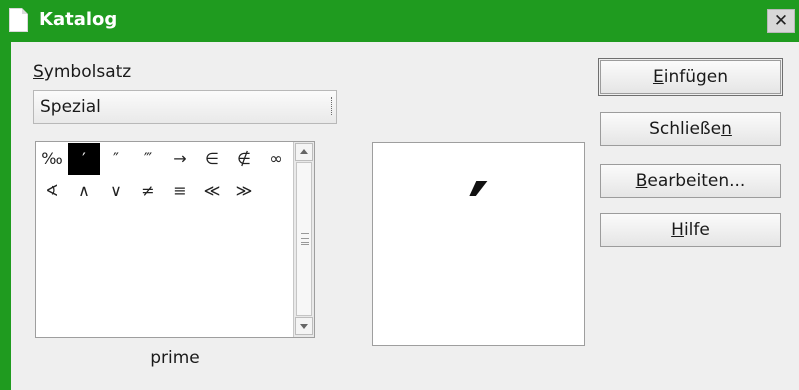  I want to click on scroll-thumb, so click(304, 239).